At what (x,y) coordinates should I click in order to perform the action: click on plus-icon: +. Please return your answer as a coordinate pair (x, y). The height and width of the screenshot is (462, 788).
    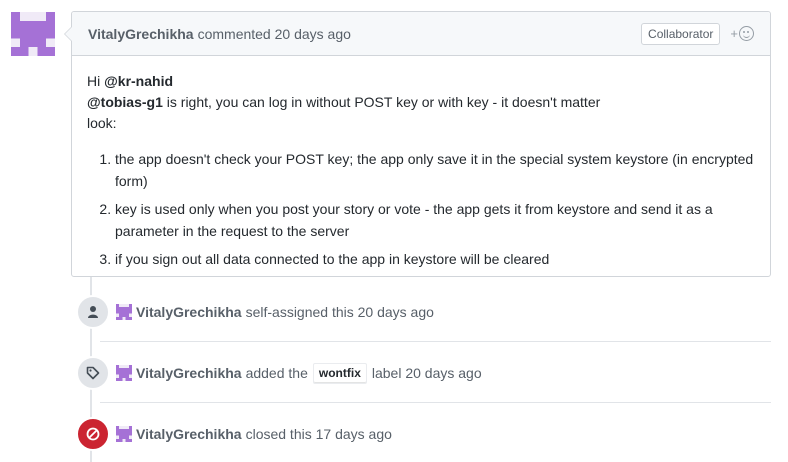
    Looking at the image, I should click on (734, 33).